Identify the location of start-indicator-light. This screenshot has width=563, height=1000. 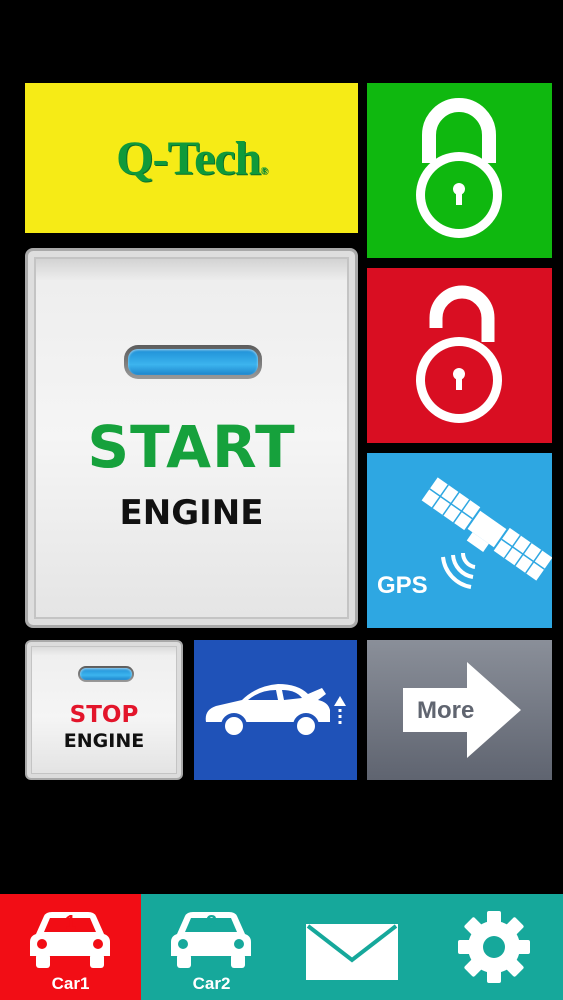
(193, 362).